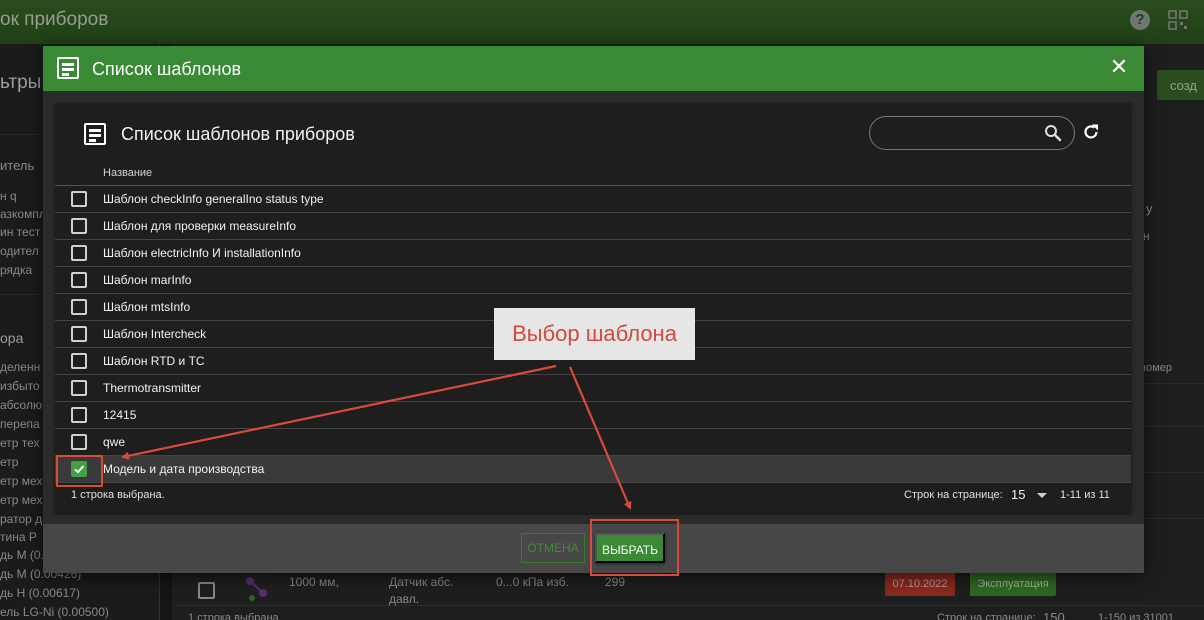 The image size is (1204, 620). I want to click on row-label: Шаблон electricInfo И installationInfo, so click(202, 253).